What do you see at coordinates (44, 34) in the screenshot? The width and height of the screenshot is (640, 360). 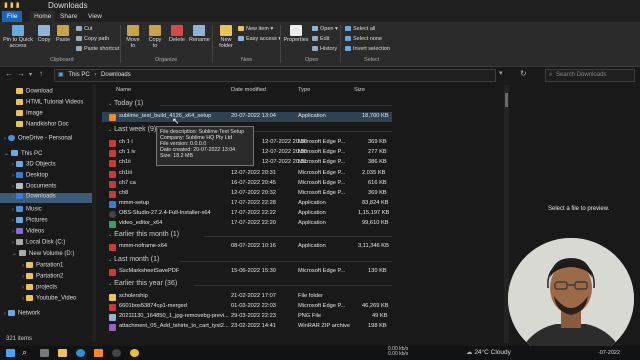 I see `copy-button: Copy` at bounding box center [44, 34].